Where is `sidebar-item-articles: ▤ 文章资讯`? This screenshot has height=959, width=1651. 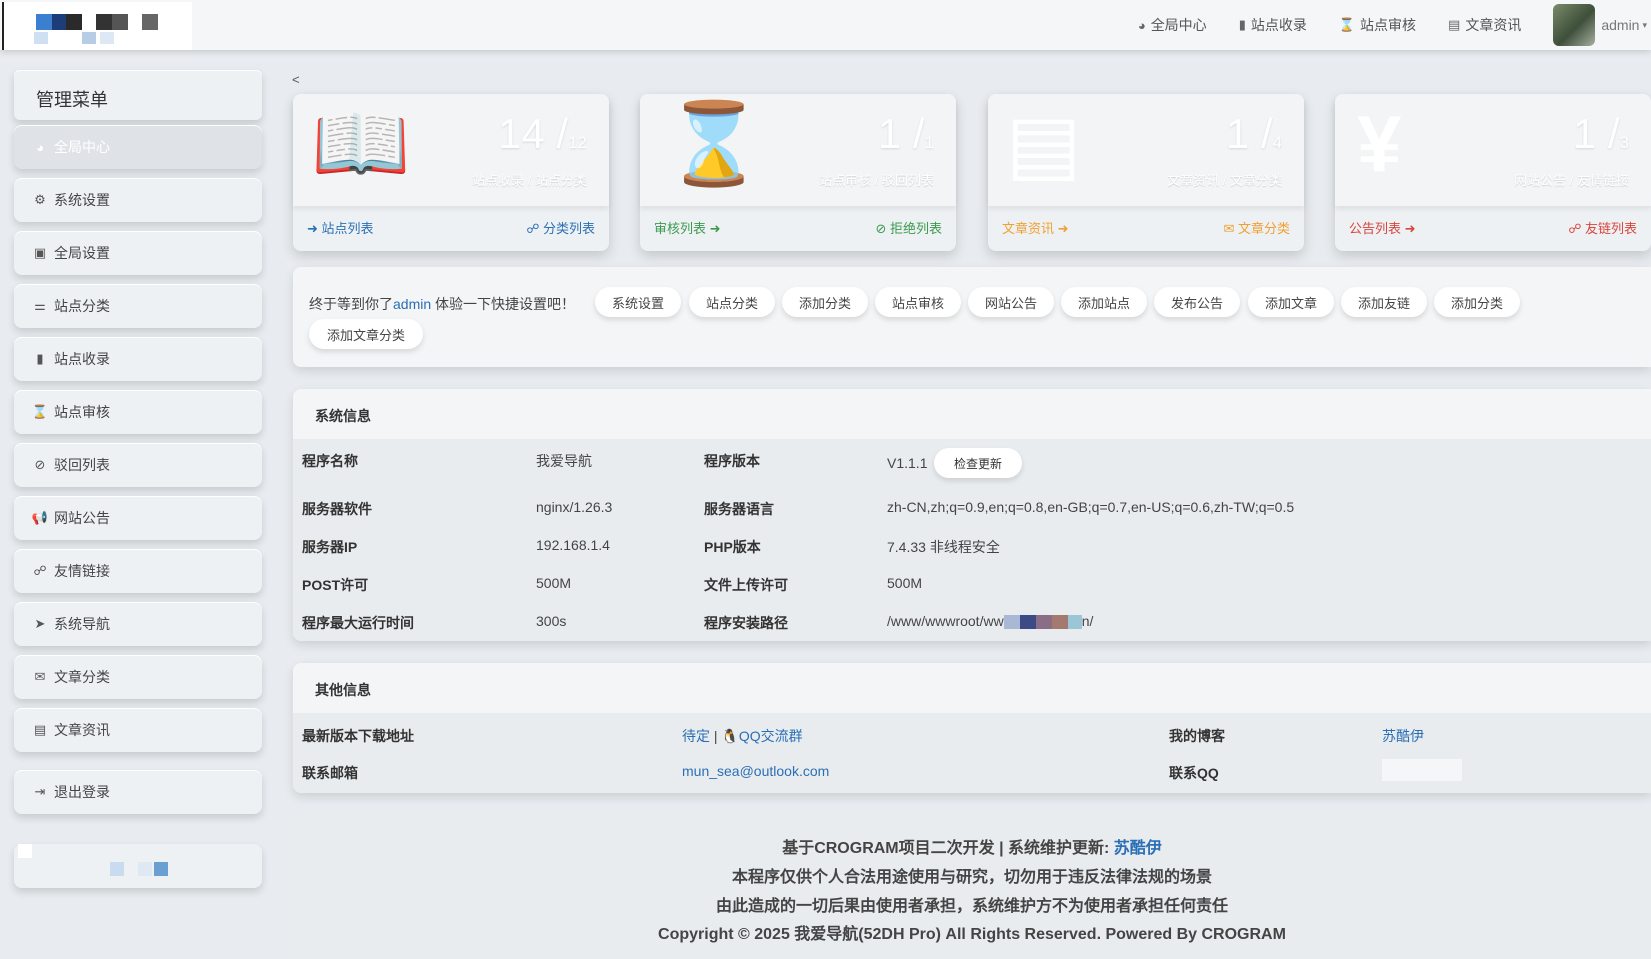 sidebar-item-articles: ▤ 文章资讯 is located at coordinates (138, 730).